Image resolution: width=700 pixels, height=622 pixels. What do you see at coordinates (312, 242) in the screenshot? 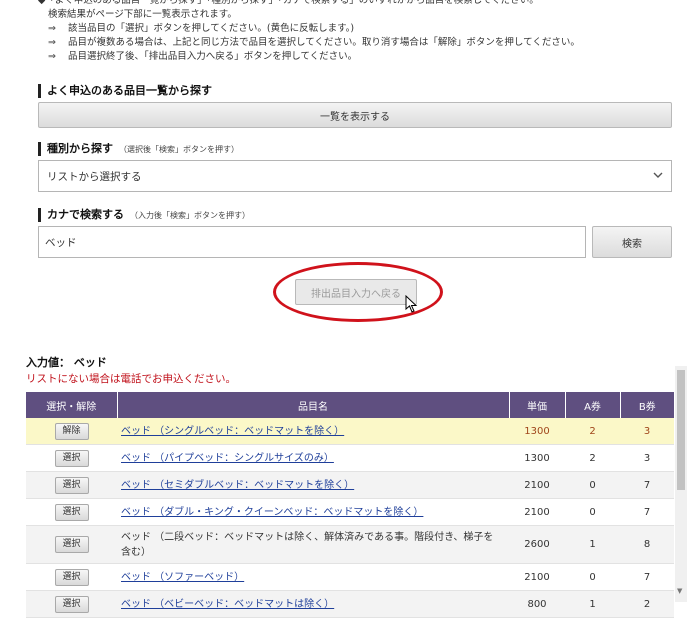
I see `kana-search-input: ベッド` at bounding box center [312, 242].